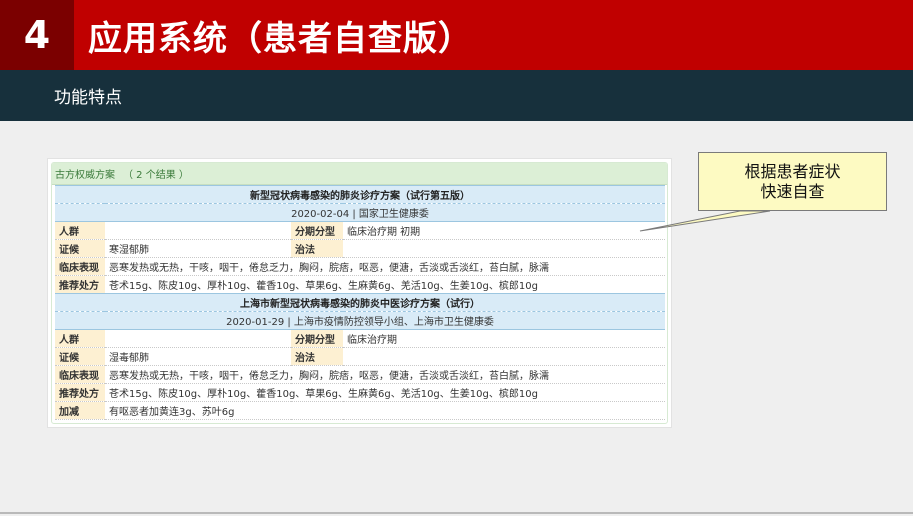  Describe the element at coordinates (792, 171) in the screenshot. I see `callout-line-1: 根据患者症状` at that location.